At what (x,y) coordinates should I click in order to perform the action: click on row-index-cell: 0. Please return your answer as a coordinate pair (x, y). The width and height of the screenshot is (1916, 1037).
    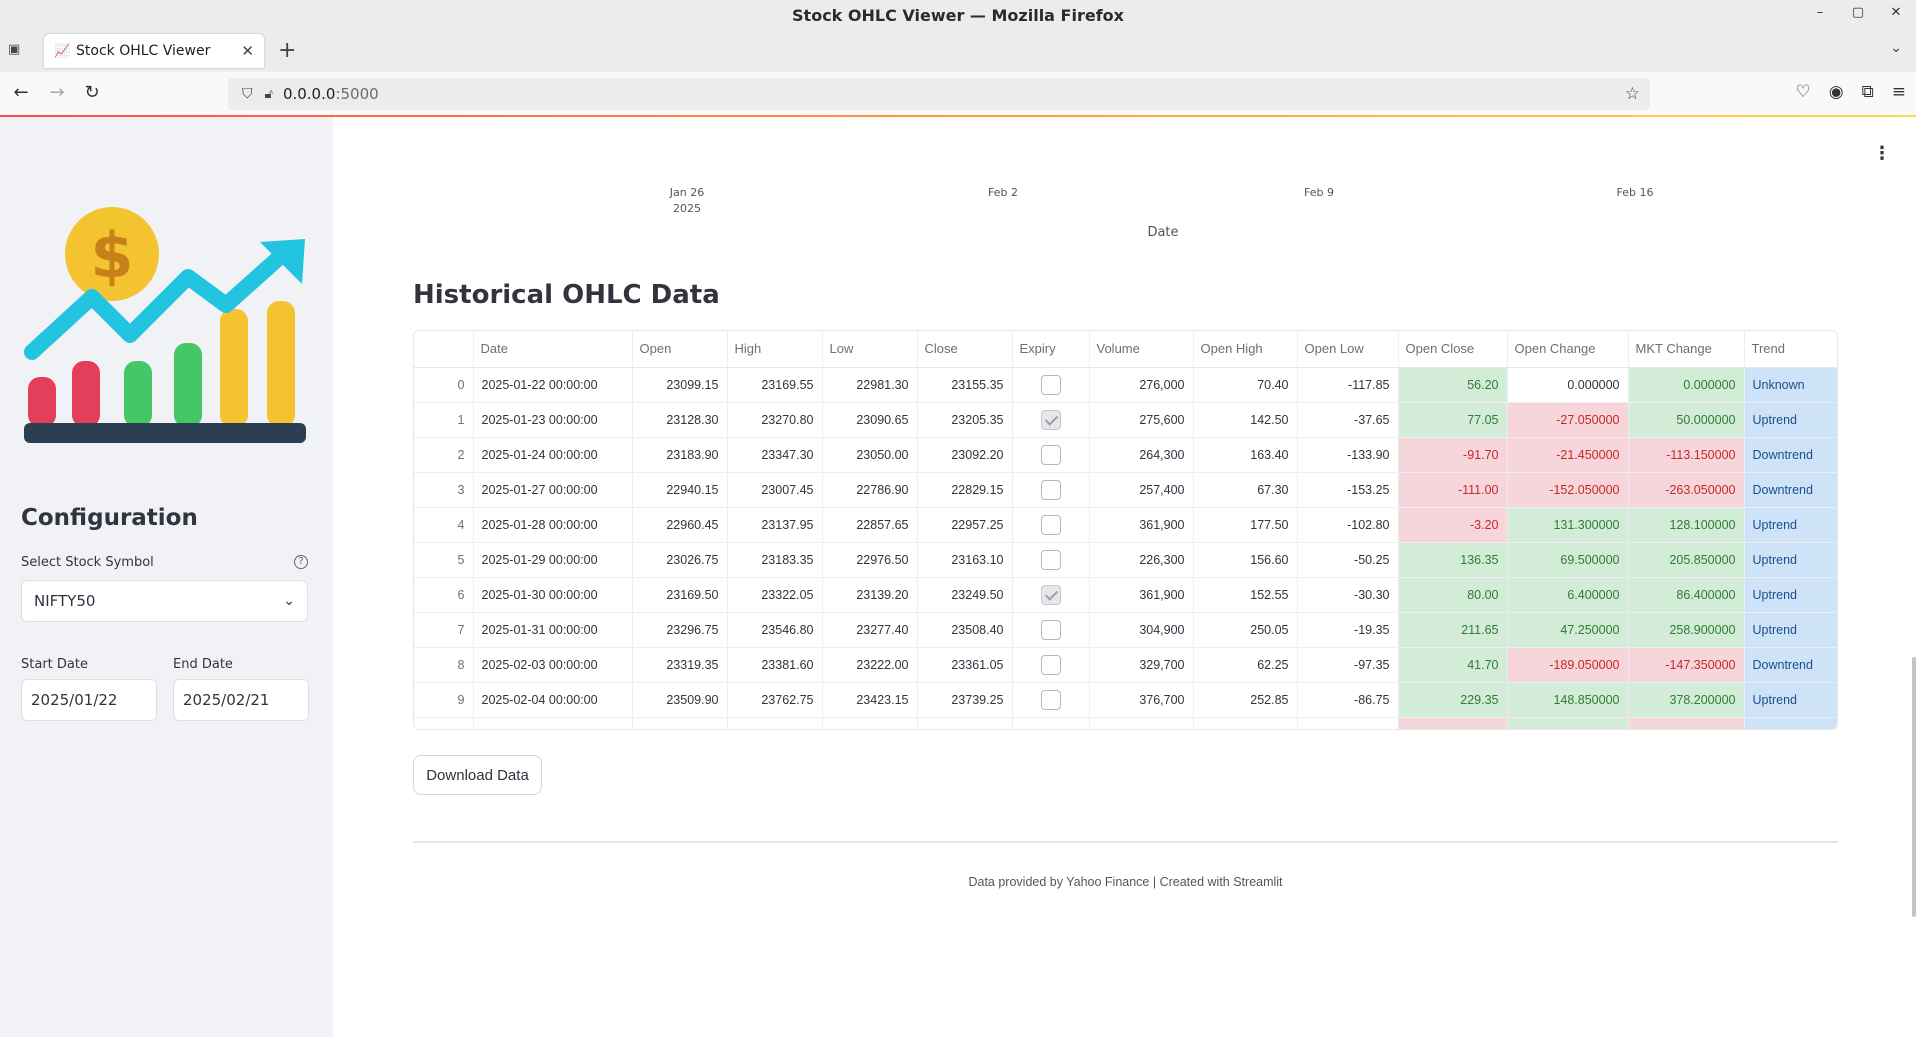
    Looking at the image, I should click on (444, 385).